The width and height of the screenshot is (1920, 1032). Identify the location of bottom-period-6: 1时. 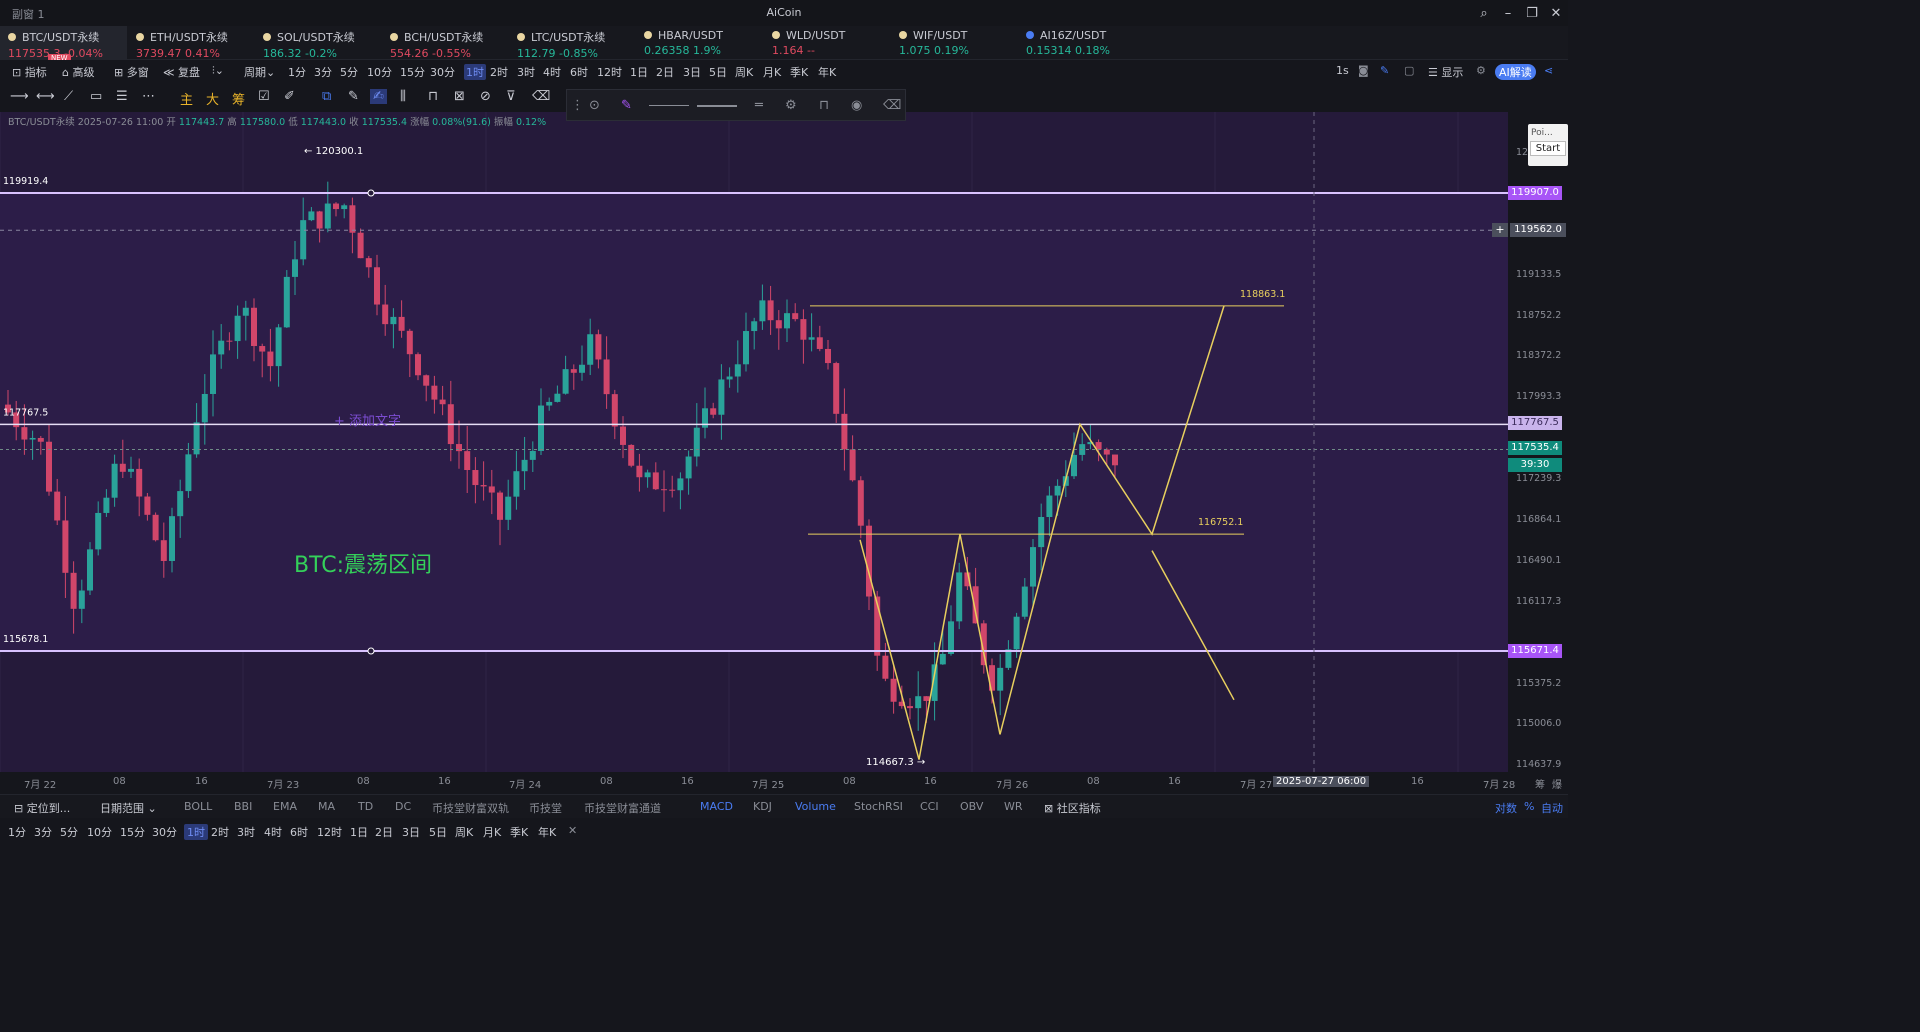
(196, 832).